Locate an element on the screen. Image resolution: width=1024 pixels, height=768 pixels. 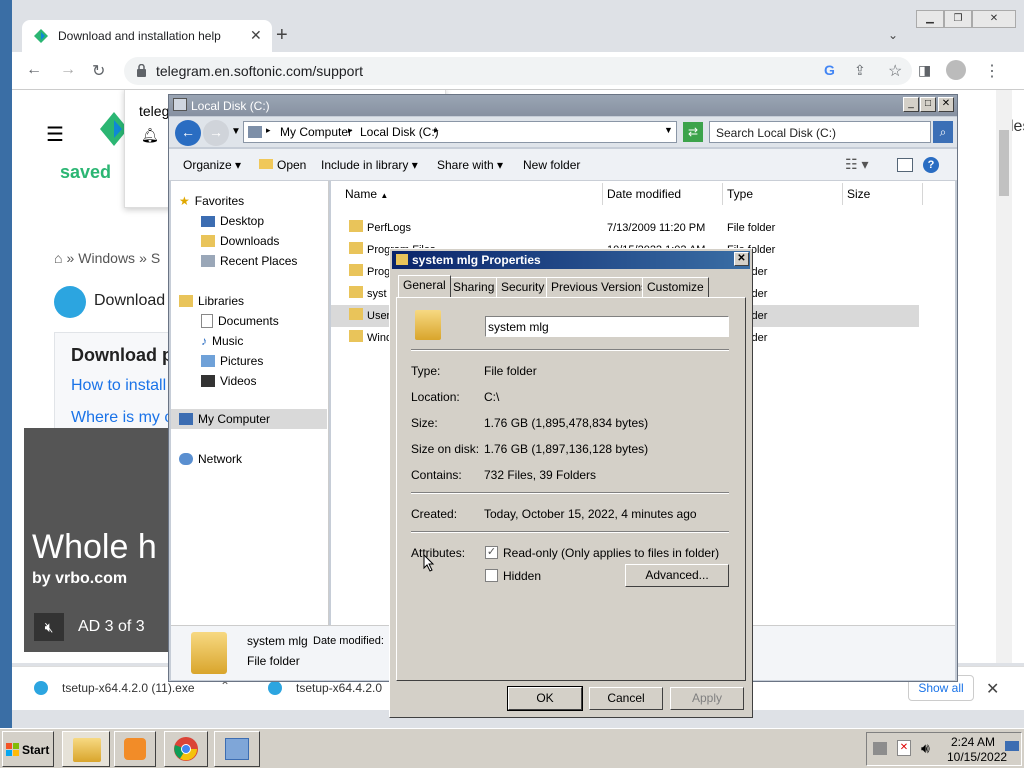
recent-pages-chevron-icon: ▼ is located at coordinates (236, 131).